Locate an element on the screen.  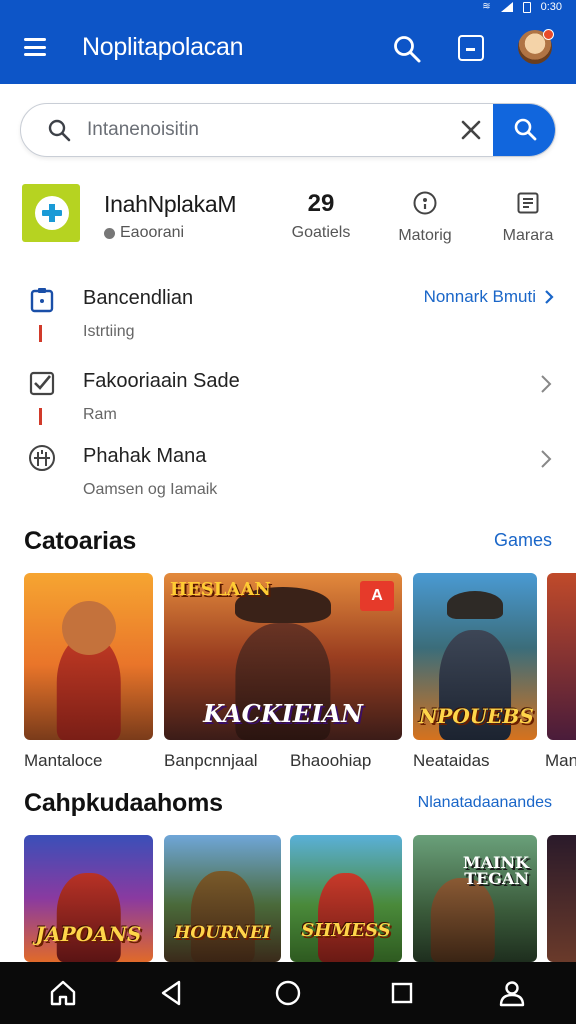
section-title: Cahpkudaahoms is located at coordinates (123, 803).